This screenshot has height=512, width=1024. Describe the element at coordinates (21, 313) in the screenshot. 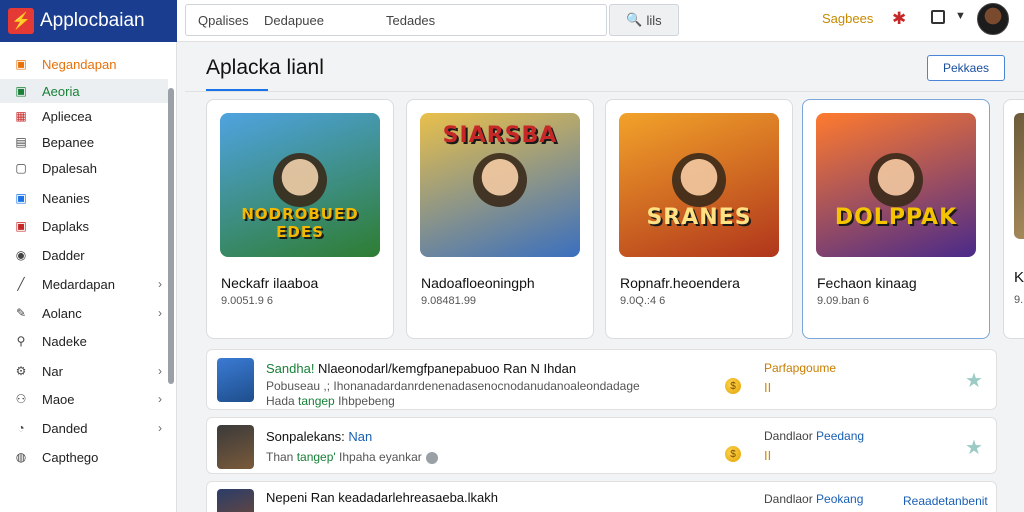

I see `pencil-icon: ✎` at that location.